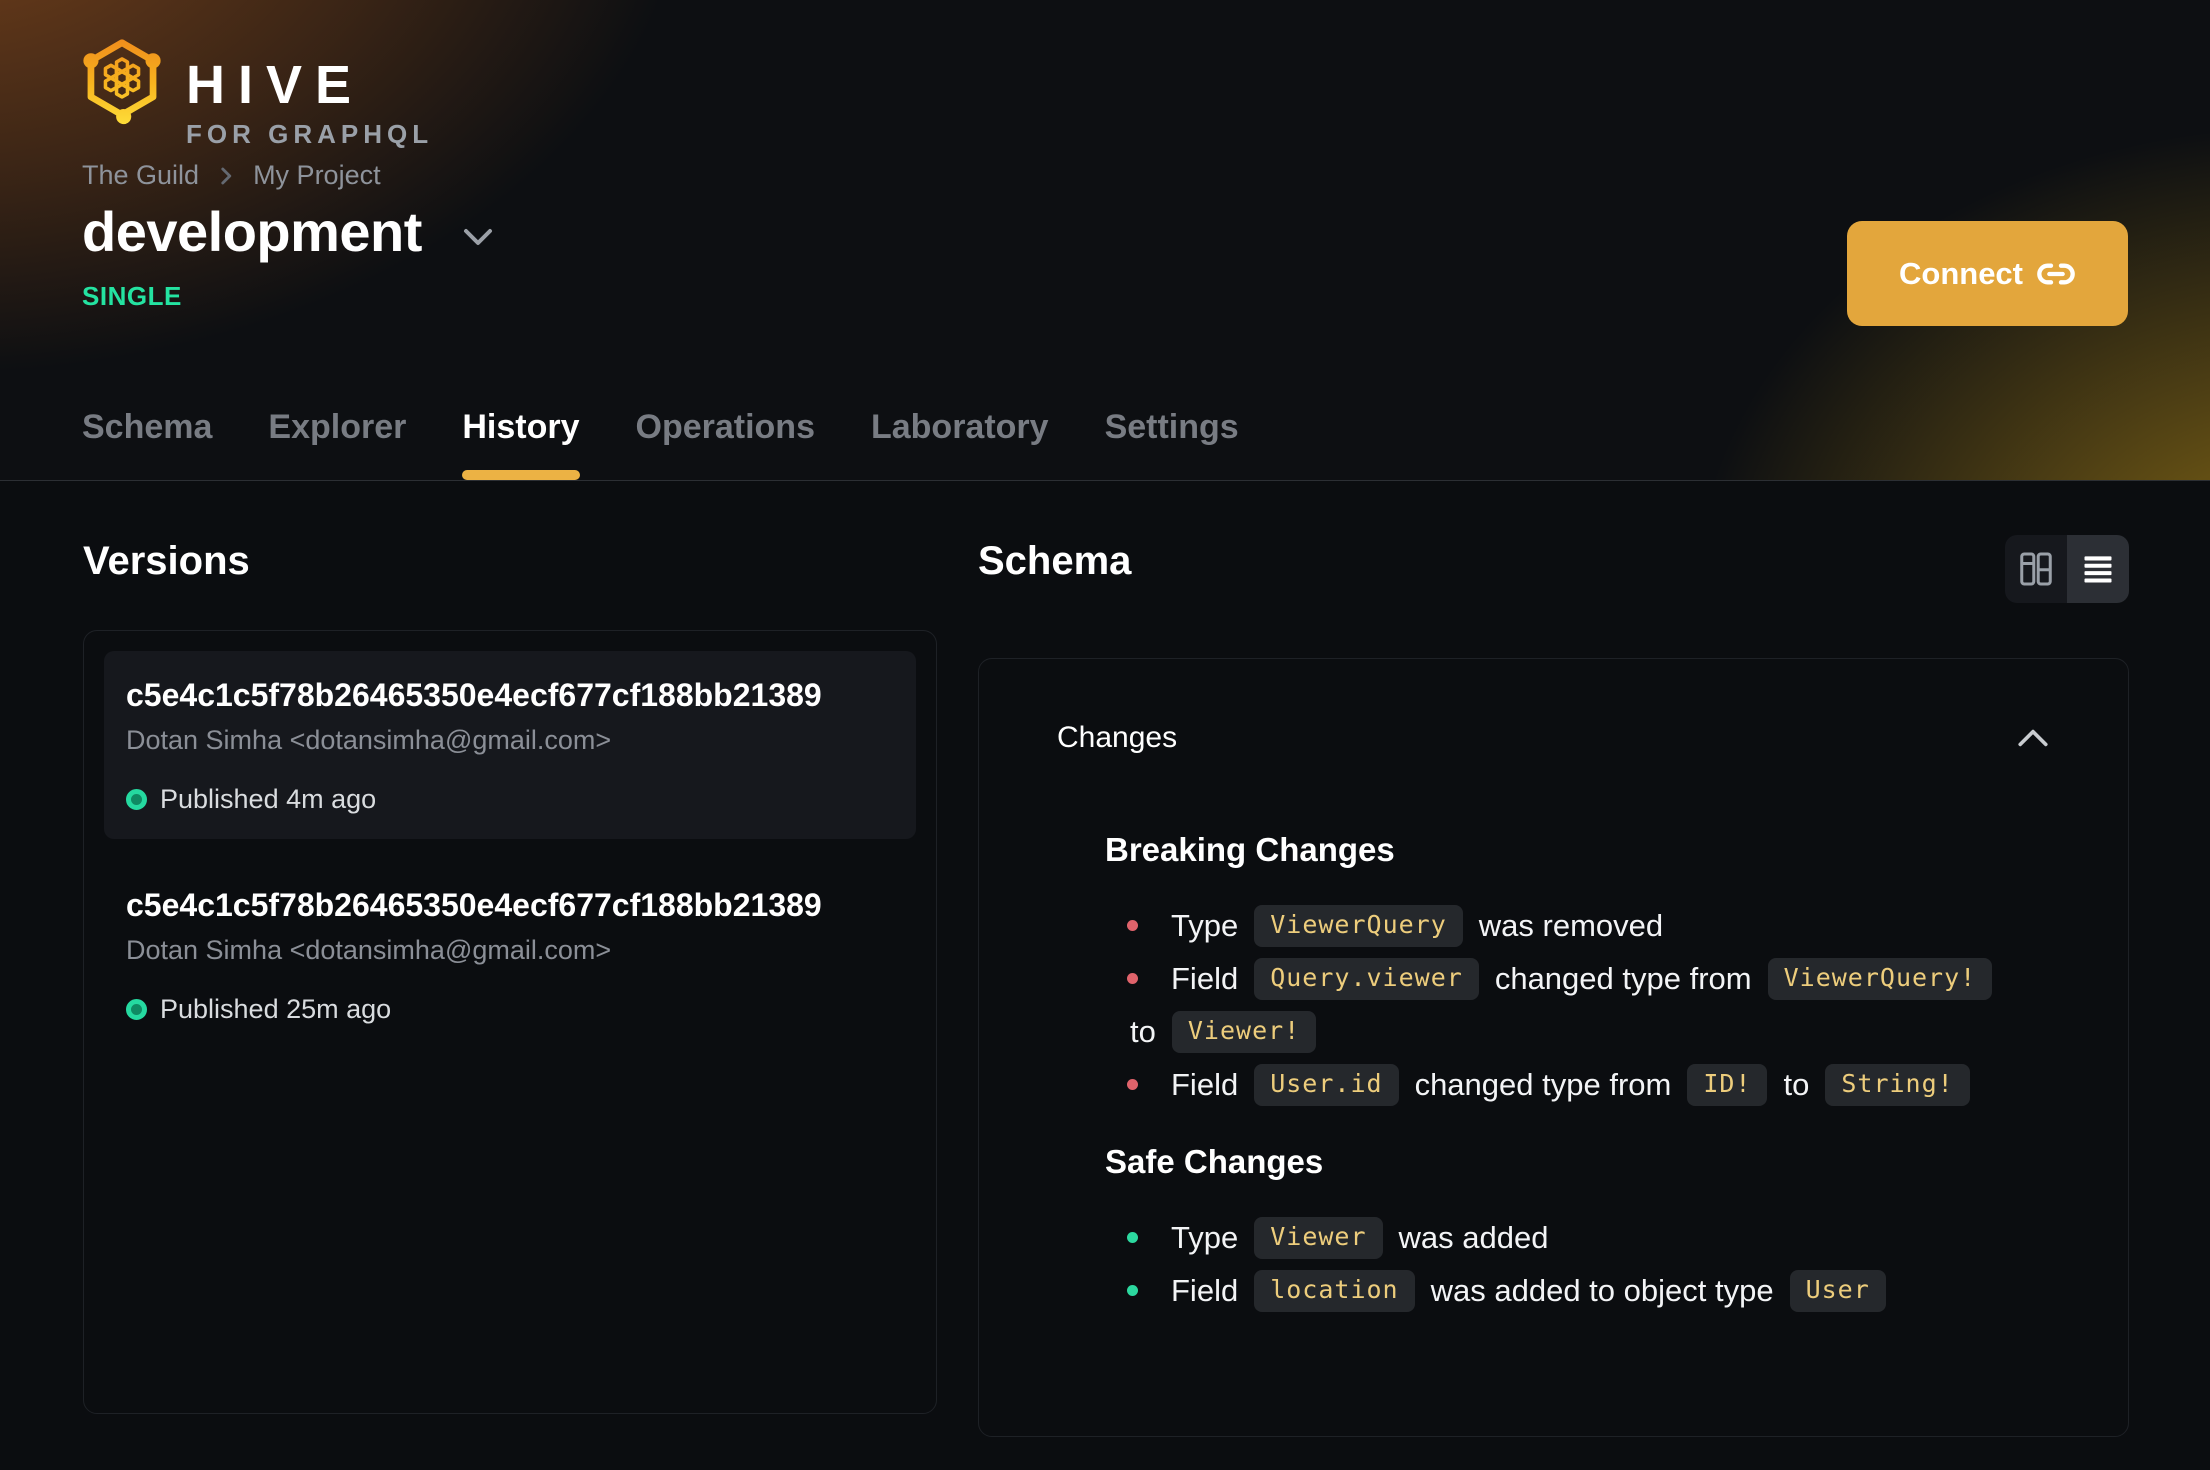 The height and width of the screenshot is (1470, 2210). Describe the element at coordinates (1214, 1161) in the screenshot. I see `safe-changes-title: Safe Changes` at that location.